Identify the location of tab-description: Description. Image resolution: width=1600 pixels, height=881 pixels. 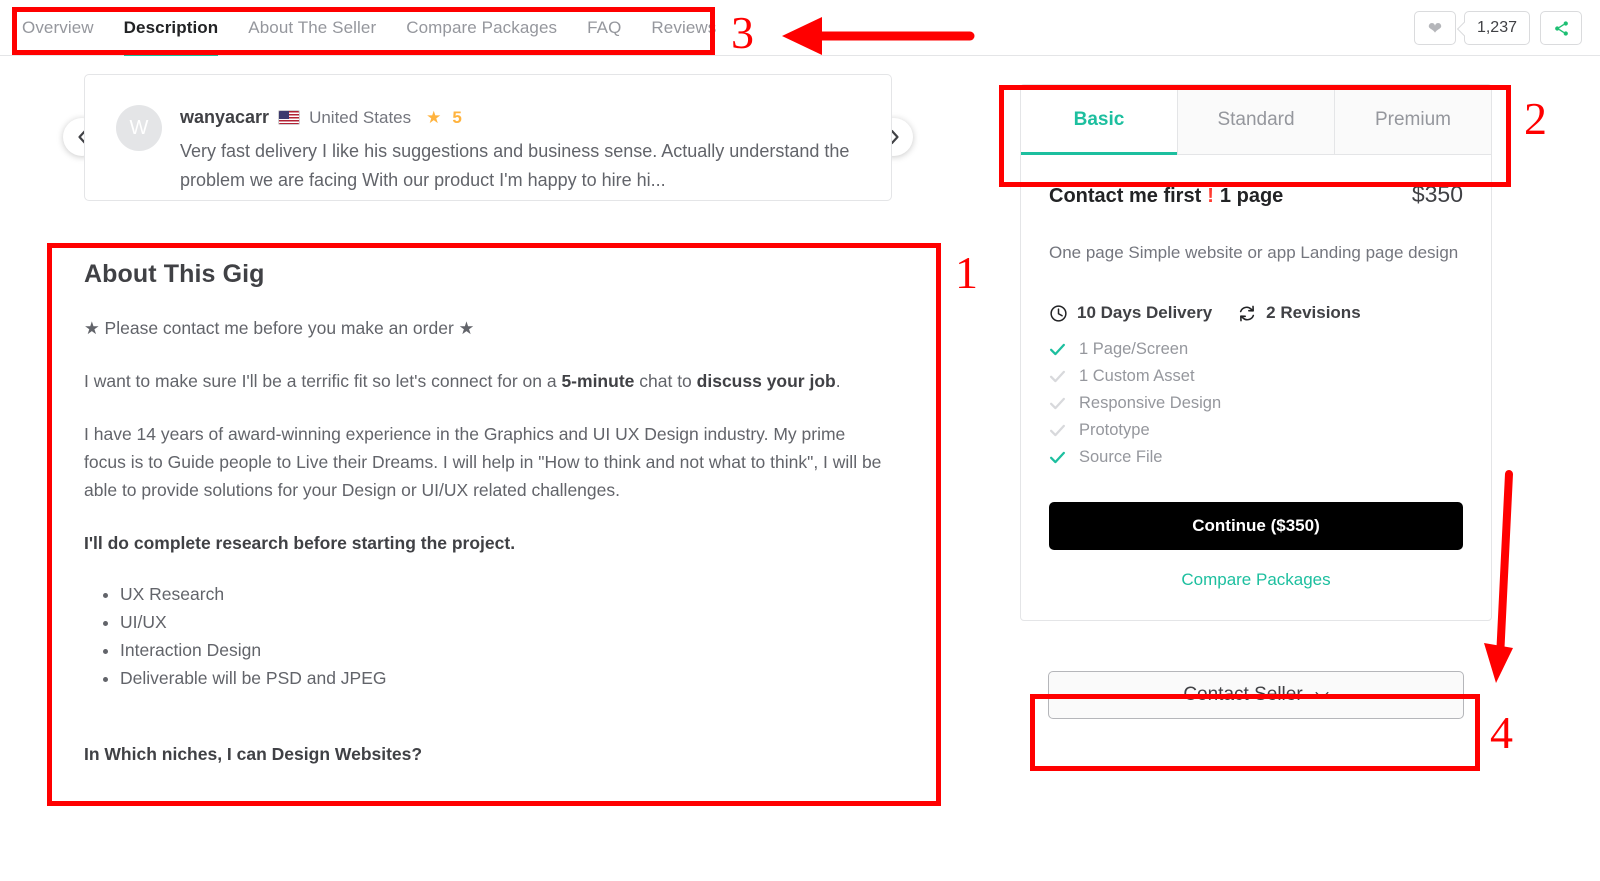
(171, 28).